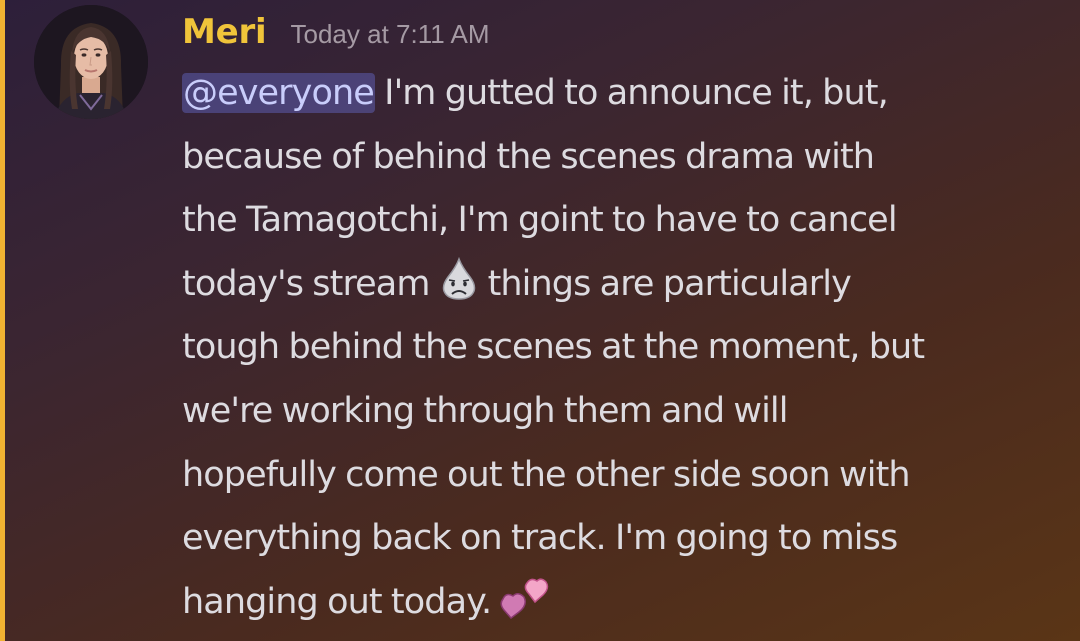 This screenshot has width=1080, height=641. Describe the element at coordinates (306, 283) in the screenshot. I see `message-line-text: today's stream` at that location.